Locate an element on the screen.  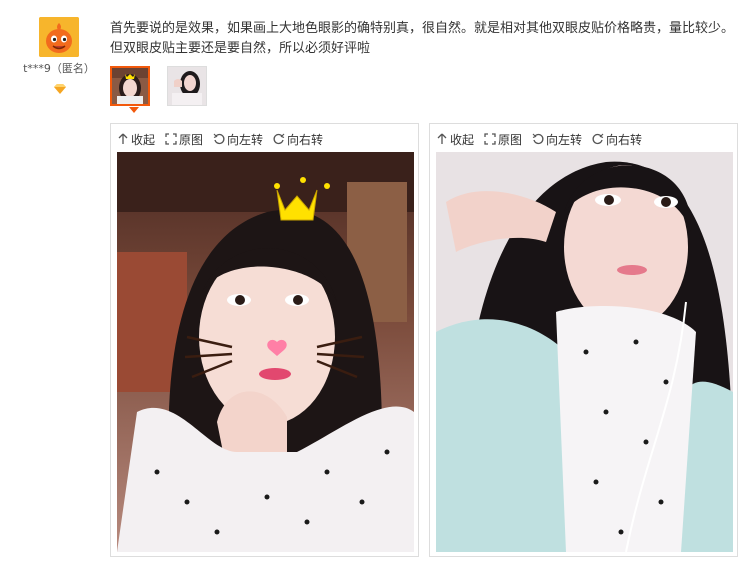
diamond-icon is located at coordinates (60, 86).